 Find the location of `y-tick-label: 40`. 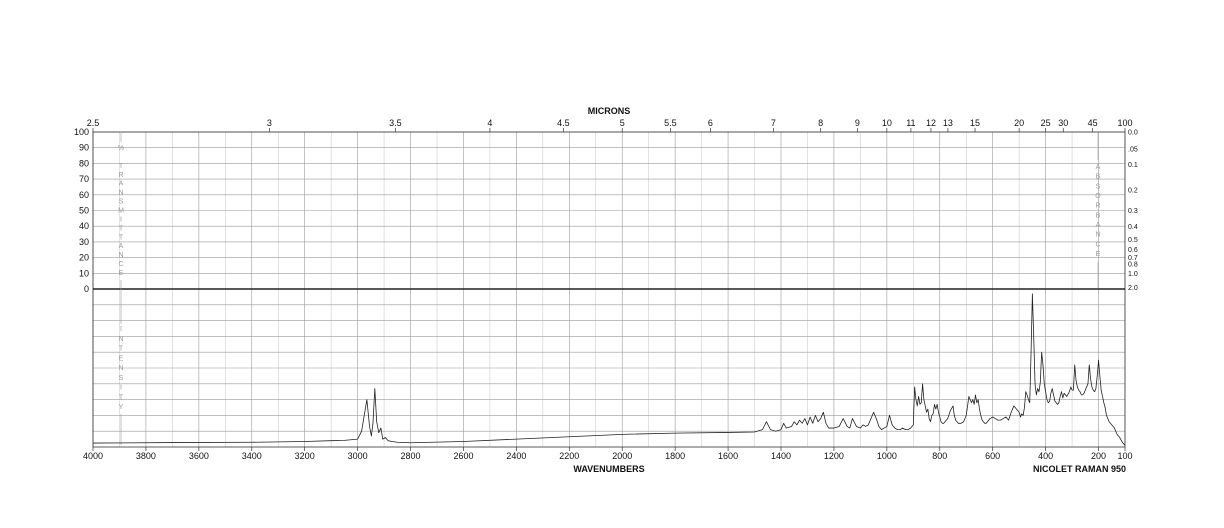

y-tick-label: 40 is located at coordinates (84, 226).